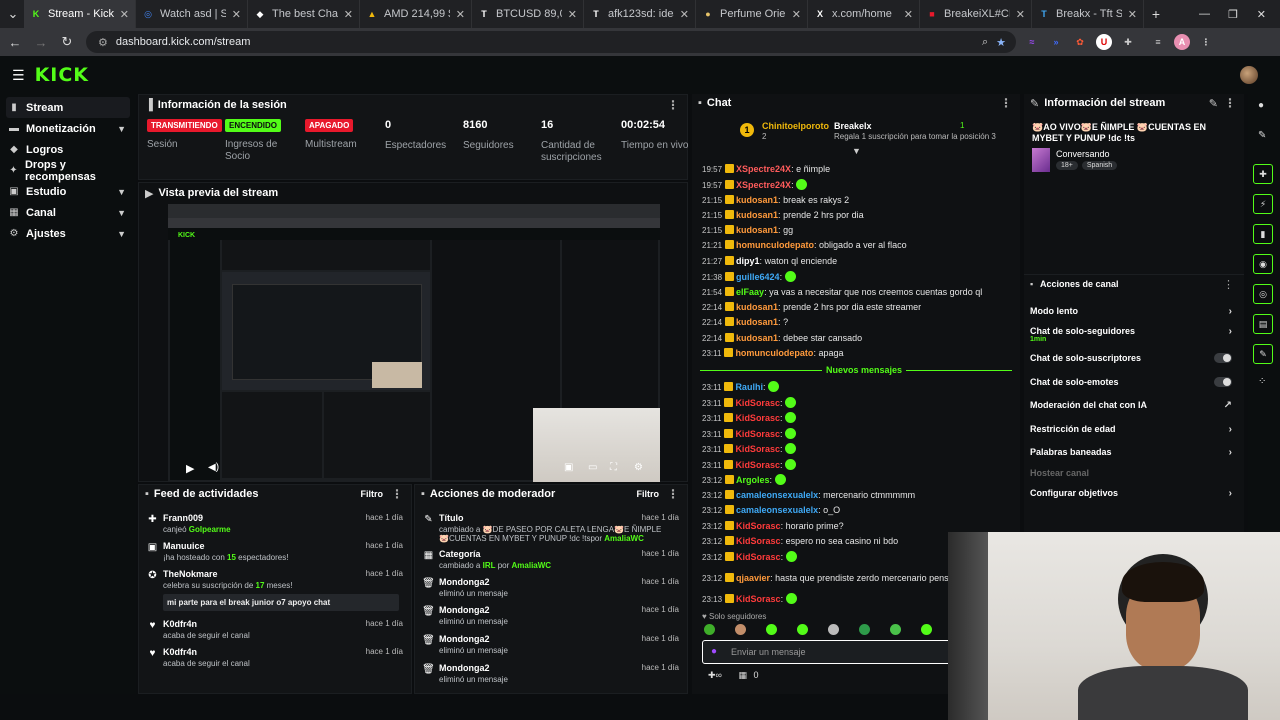 Image resolution: width=1280 pixels, height=720 pixels. What do you see at coordinates (852, 185) in the screenshot?
I see `chat-message: 19:57 XSpectre24X:` at bounding box center [852, 185].